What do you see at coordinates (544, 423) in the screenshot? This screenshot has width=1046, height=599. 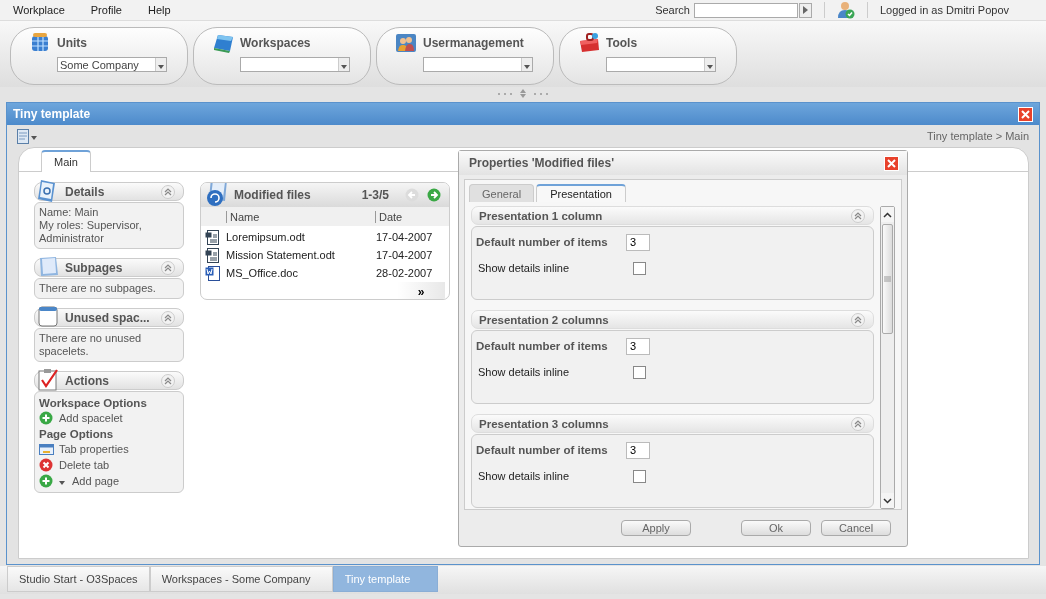 I see `section-title: Presentation 3 columns` at bounding box center [544, 423].